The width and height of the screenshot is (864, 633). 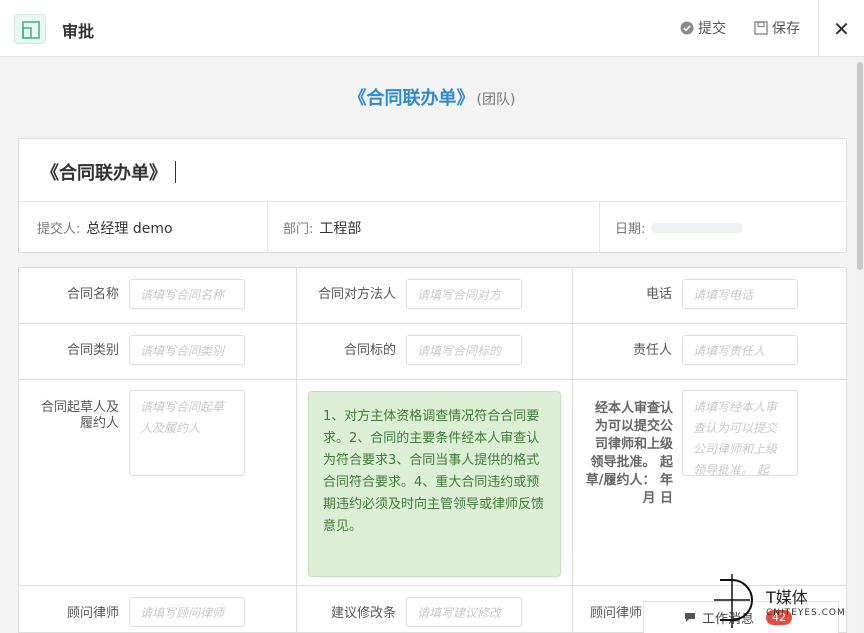 What do you see at coordinates (340, 228) in the screenshot?
I see `department-value: 工程部` at bounding box center [340, 228].